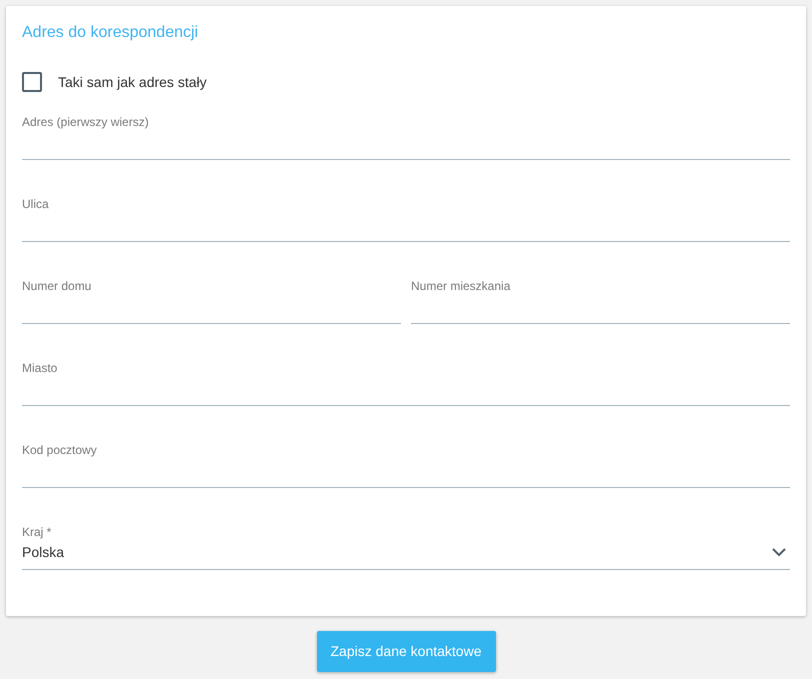  I want to click on field-label: Kod pocztowy, so click(59, 450).